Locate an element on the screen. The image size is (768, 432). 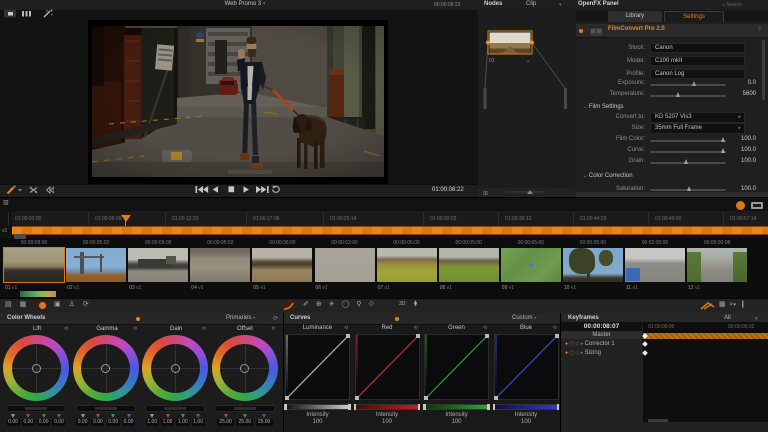
svg-text: 01 is located at coordinates (492, 61).